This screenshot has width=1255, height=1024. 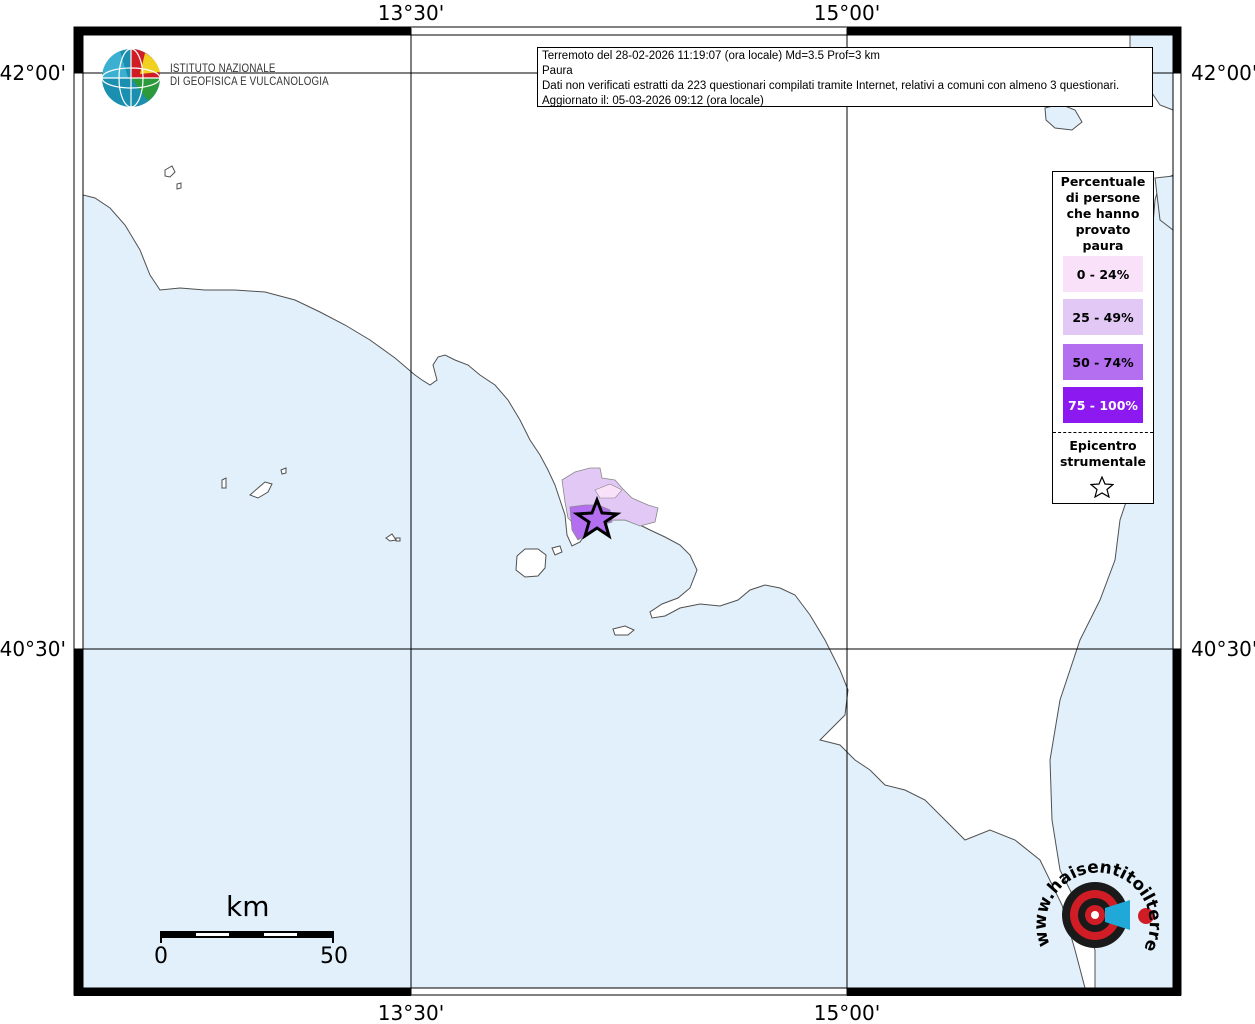 I want to click on legend-item-0: 0 - 24%, so click(x=1103, y=274).